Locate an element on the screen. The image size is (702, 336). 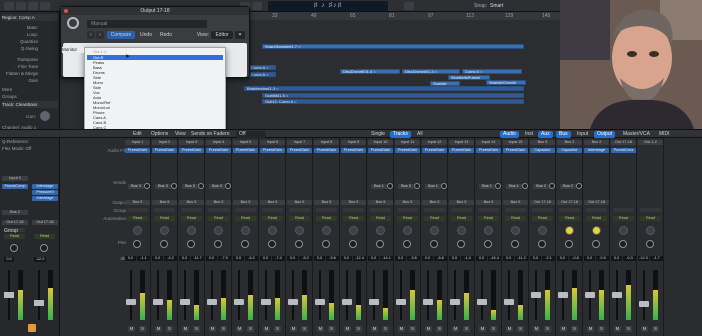
sends-on-faders-select: Off is located at coordinates (251, 134).